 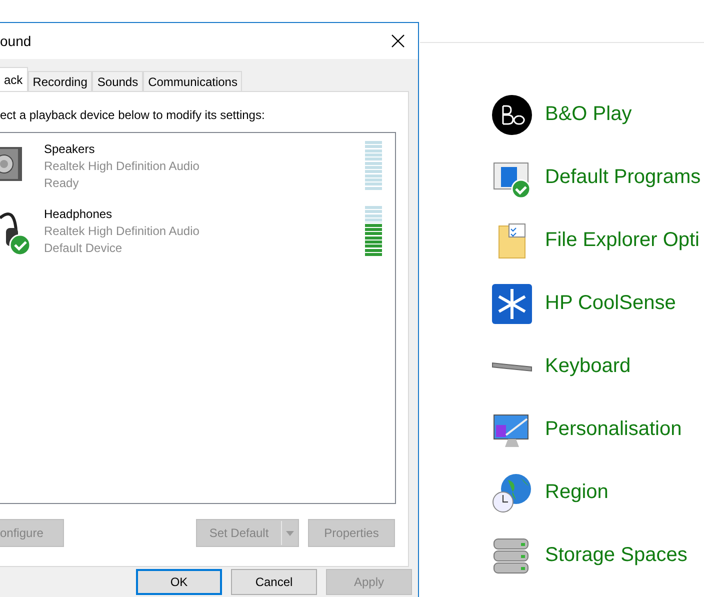 I want to click on control-panel-link: B&O Play, so click(x=588, y=114).